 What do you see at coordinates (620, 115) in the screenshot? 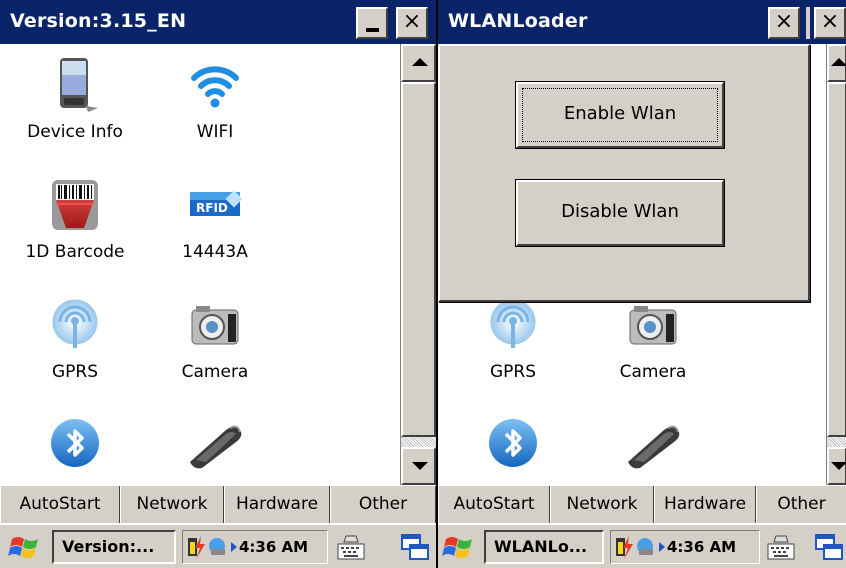
I see `enable-wlan-button: Enable Wlan` at bounding box center [620, 115].